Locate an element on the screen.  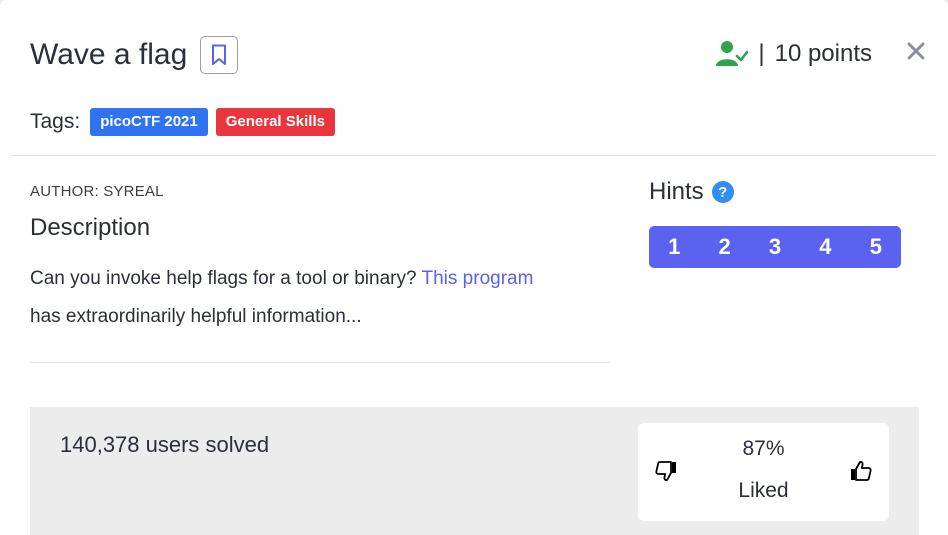
close-icon is located at coordinates (916, 51).